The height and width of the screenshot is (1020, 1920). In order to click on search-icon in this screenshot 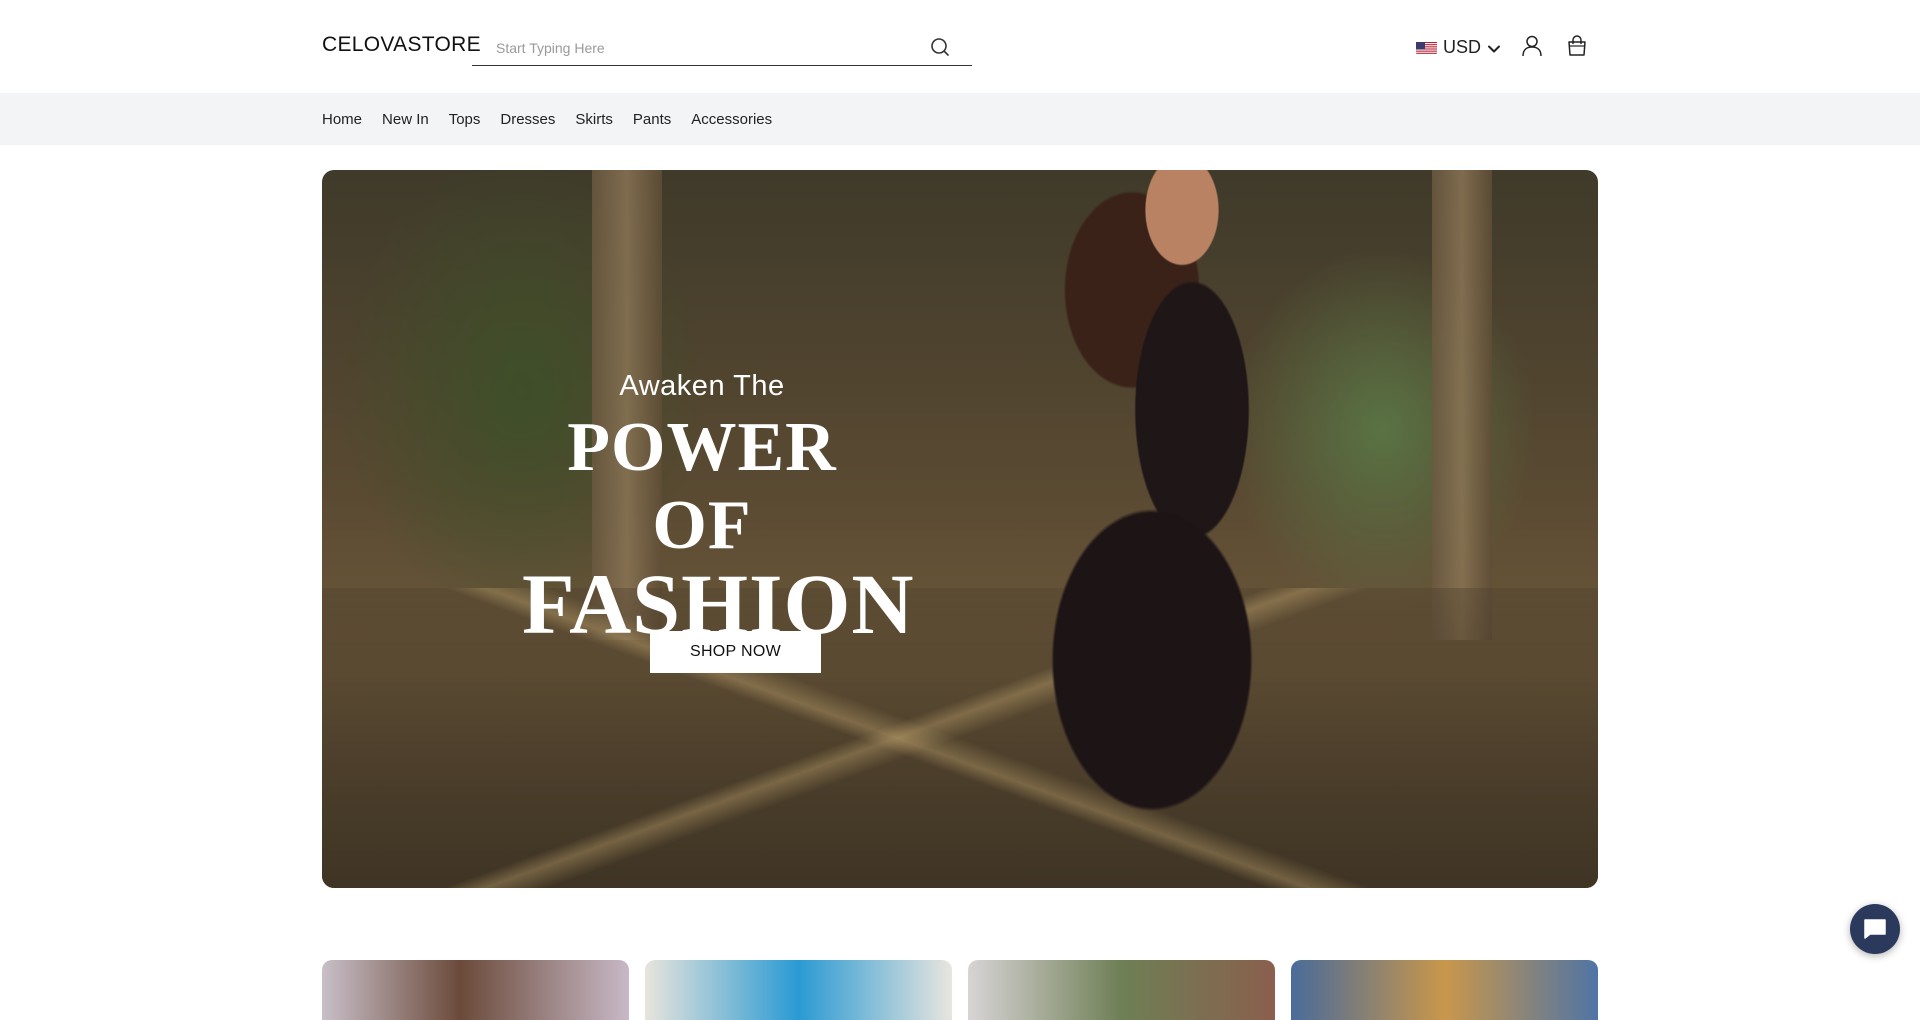, I will do `click(940, 47)`.